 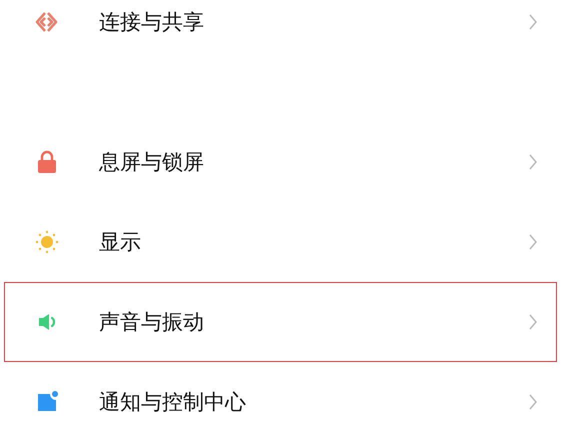 What do you see at coordinates (47, 402) in the screenshot?
I see `notification-icon` at bounding box center [47, 402].